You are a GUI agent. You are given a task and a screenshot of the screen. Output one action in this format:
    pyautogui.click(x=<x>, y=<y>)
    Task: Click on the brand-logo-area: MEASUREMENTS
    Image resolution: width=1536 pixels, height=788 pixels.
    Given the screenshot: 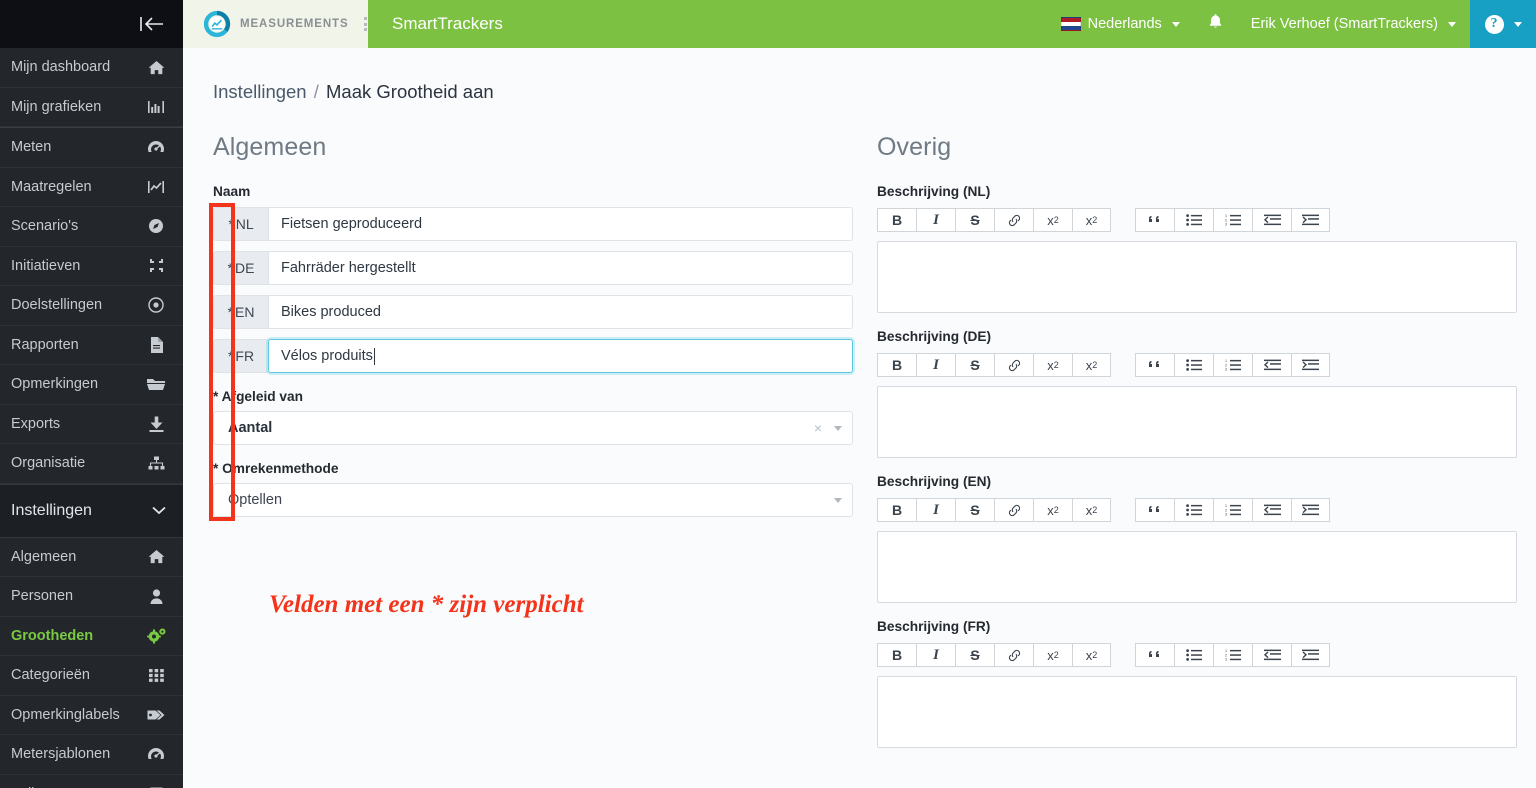 What is the action you would take?
    pyautogui.click(x=280, y=24)
    